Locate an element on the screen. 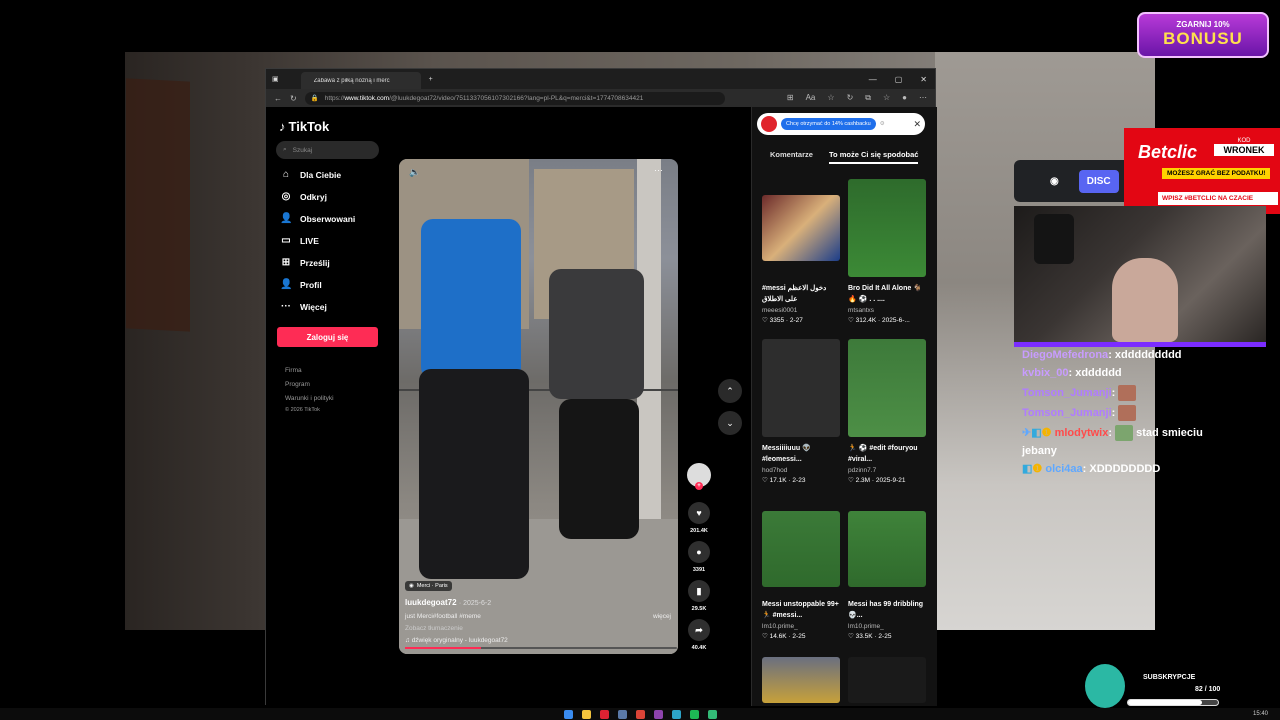 The image size is (1280, 720). next-video-button: ⌄ is located at coordinates (730, 423).